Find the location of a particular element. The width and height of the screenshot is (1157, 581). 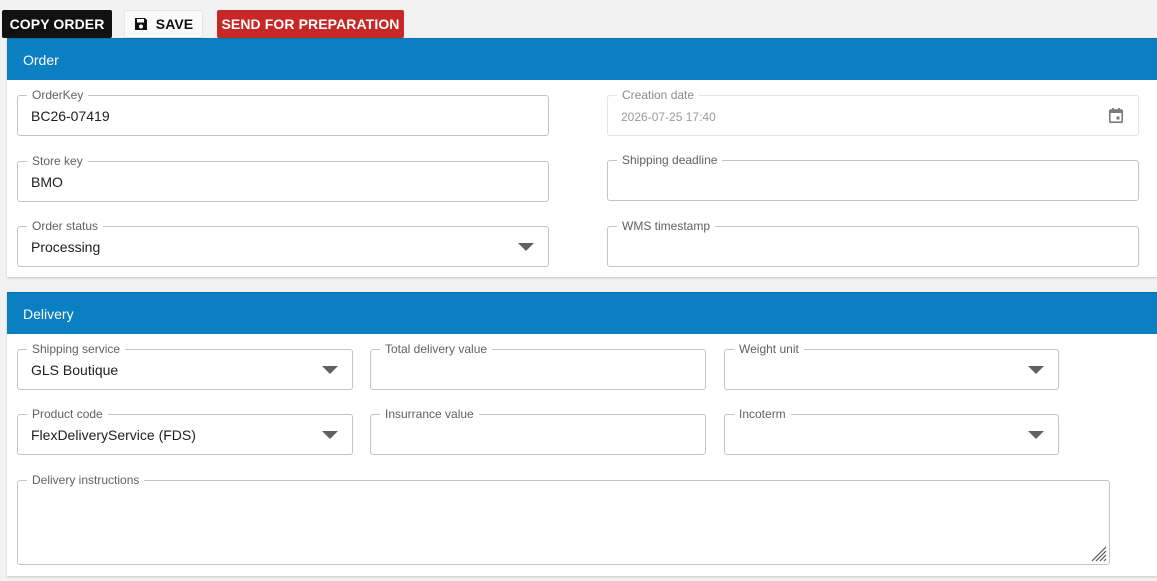

order-status-label: Order status is located at coordinates (65, 226).